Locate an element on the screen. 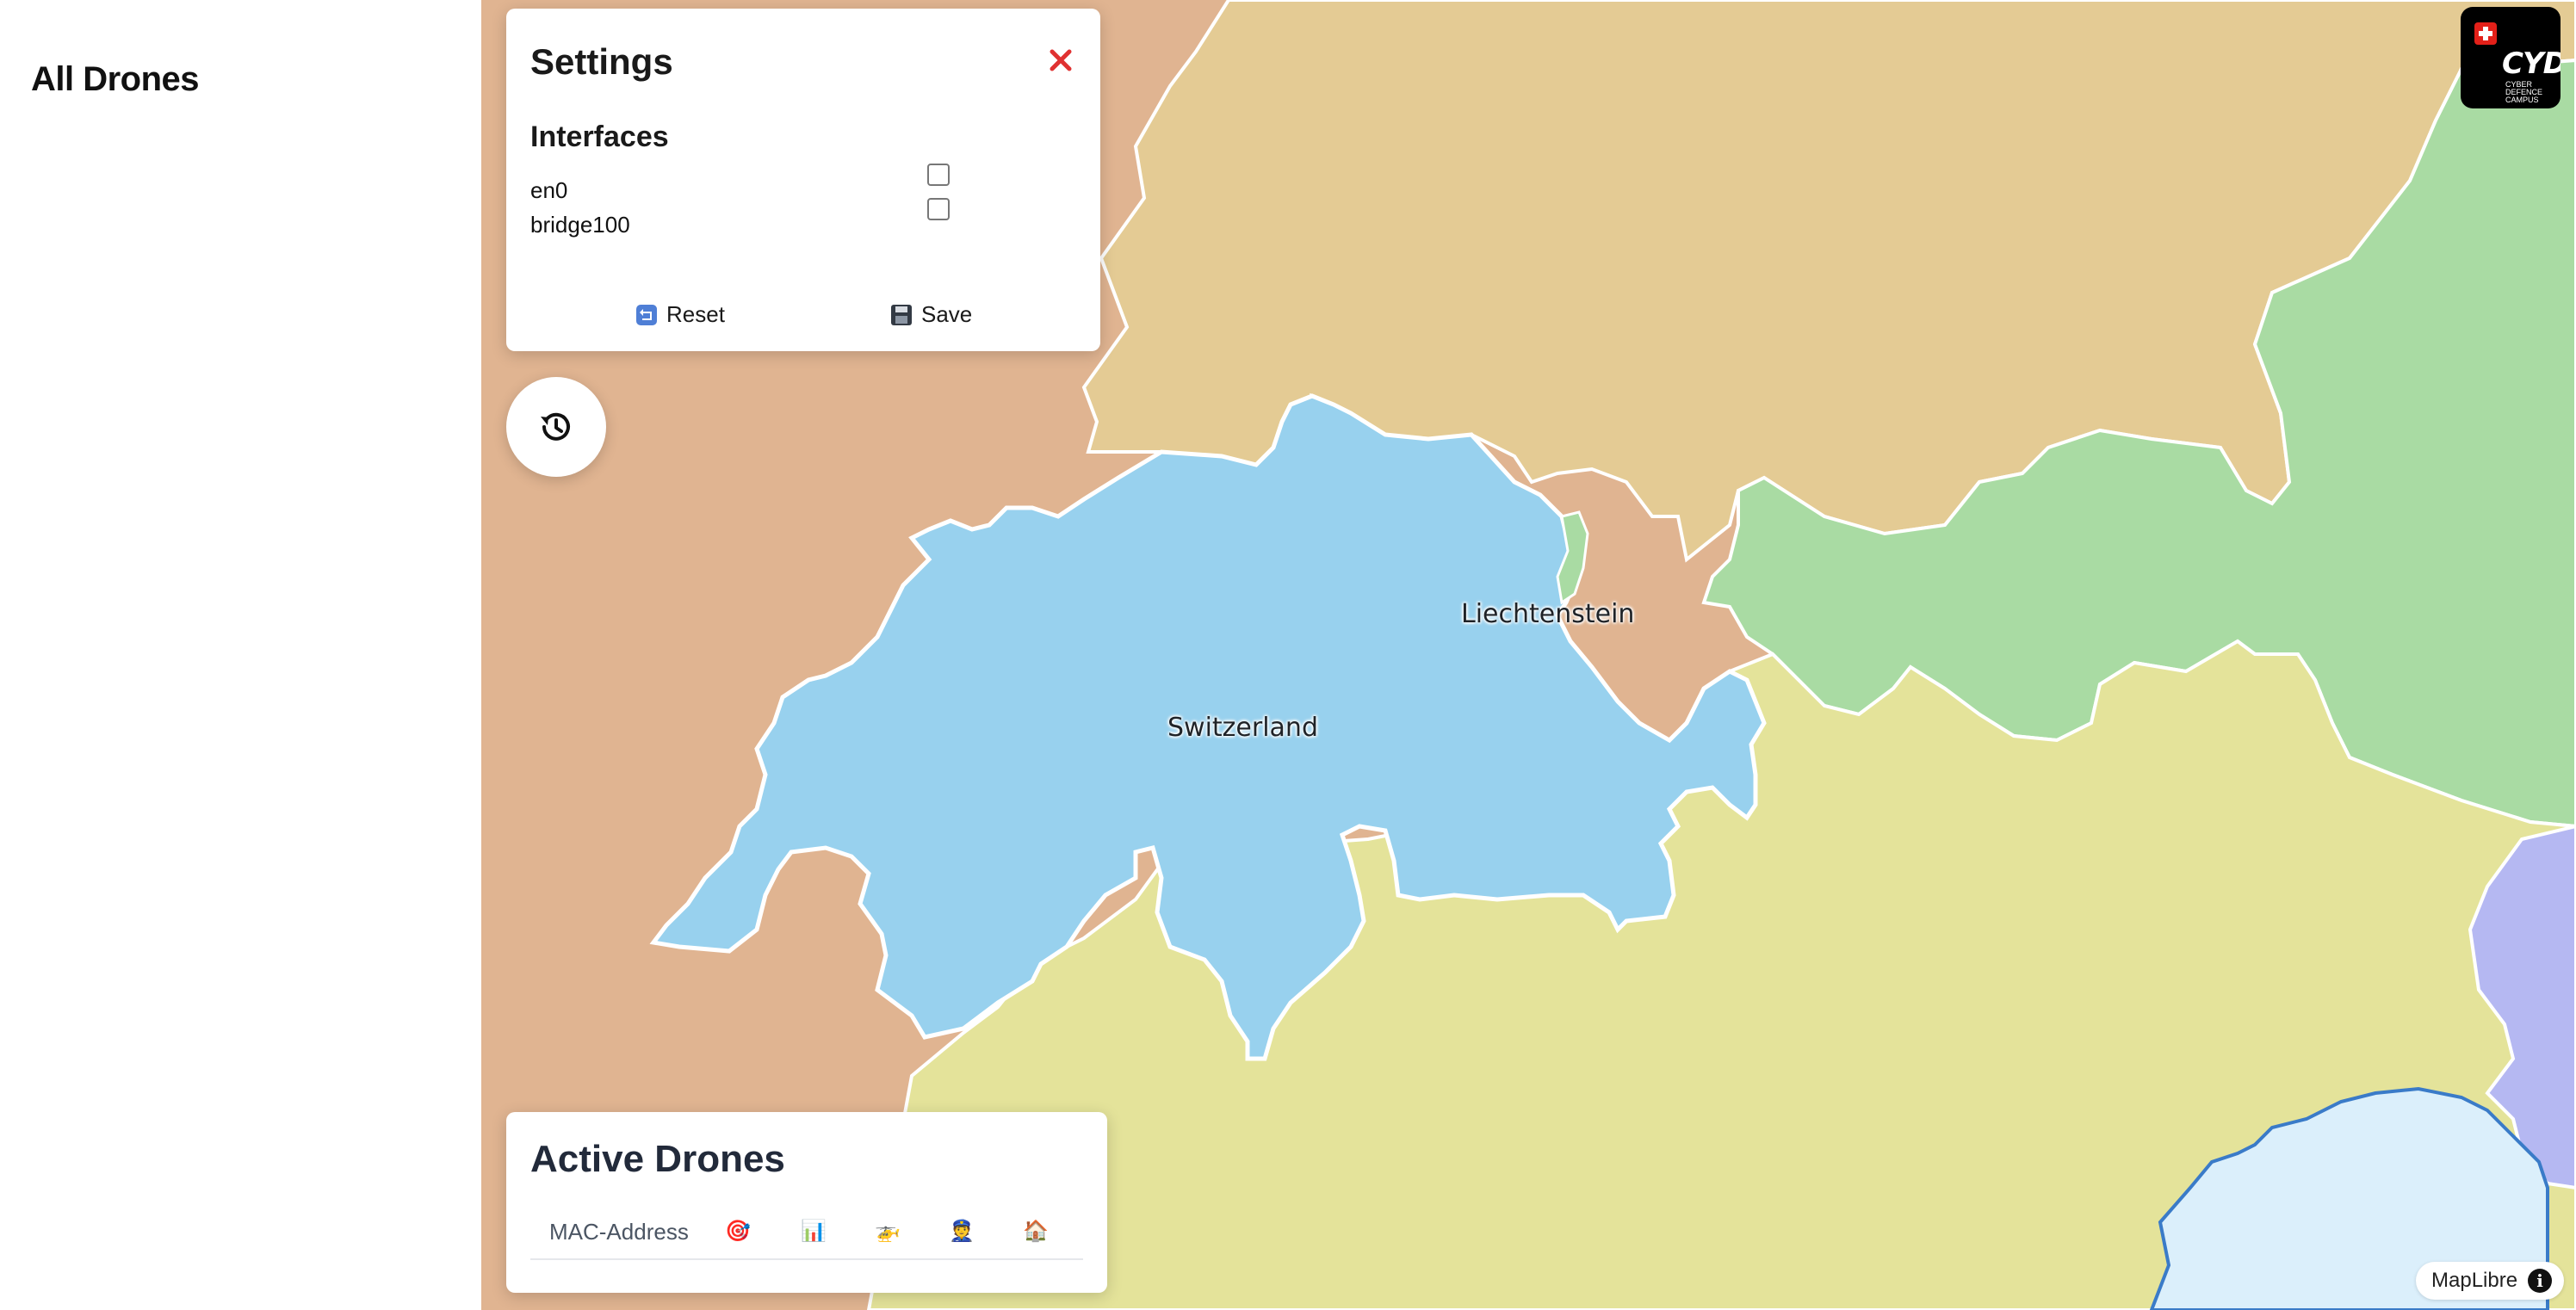  logo-subtext: CYBER DEFENCE CAMPUS is located at coordinates (2524, 92).